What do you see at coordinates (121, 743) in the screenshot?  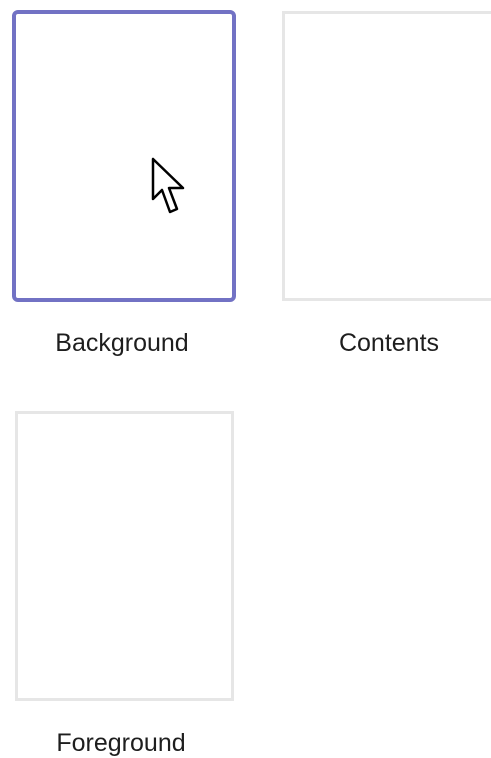 I see `layout-label-foreground: Foreground` at bounding box center [121, 743].